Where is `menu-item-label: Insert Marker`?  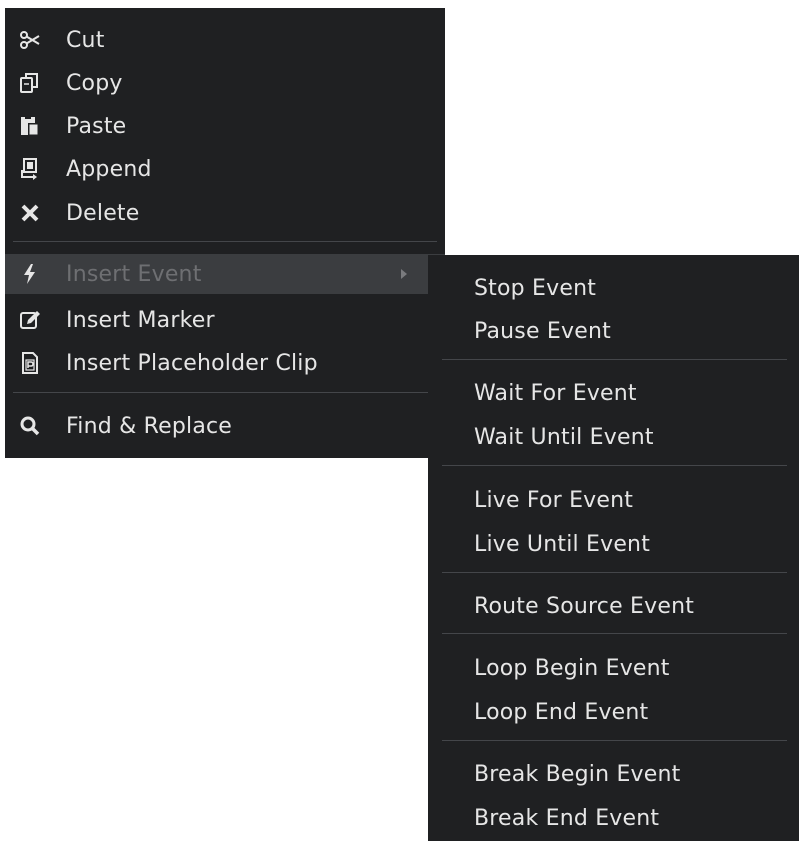
menu-item-label: Insert Marker is located at coordinates (140, 320).